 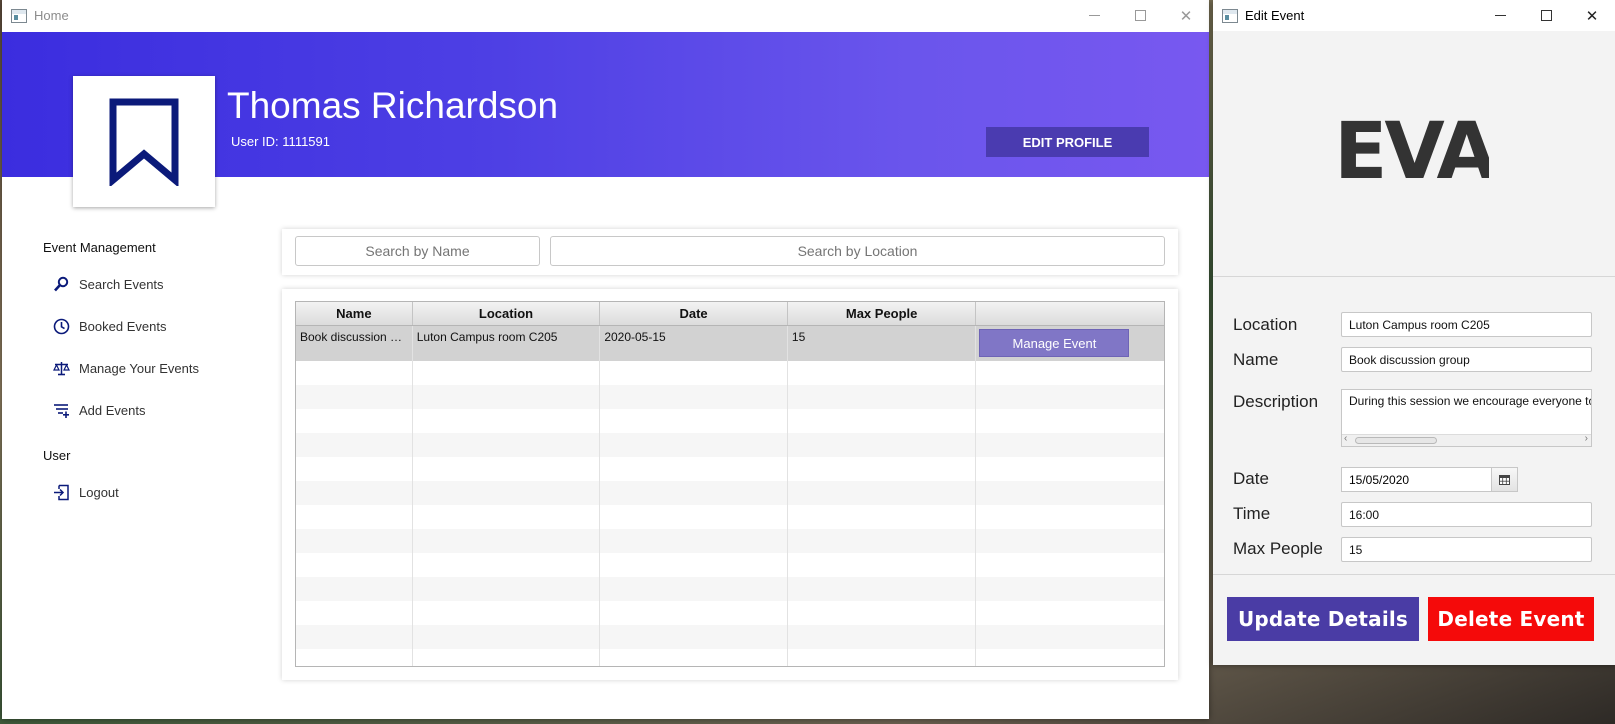 I want to click on max-people-field: 15, so click(x=1466, y=549).